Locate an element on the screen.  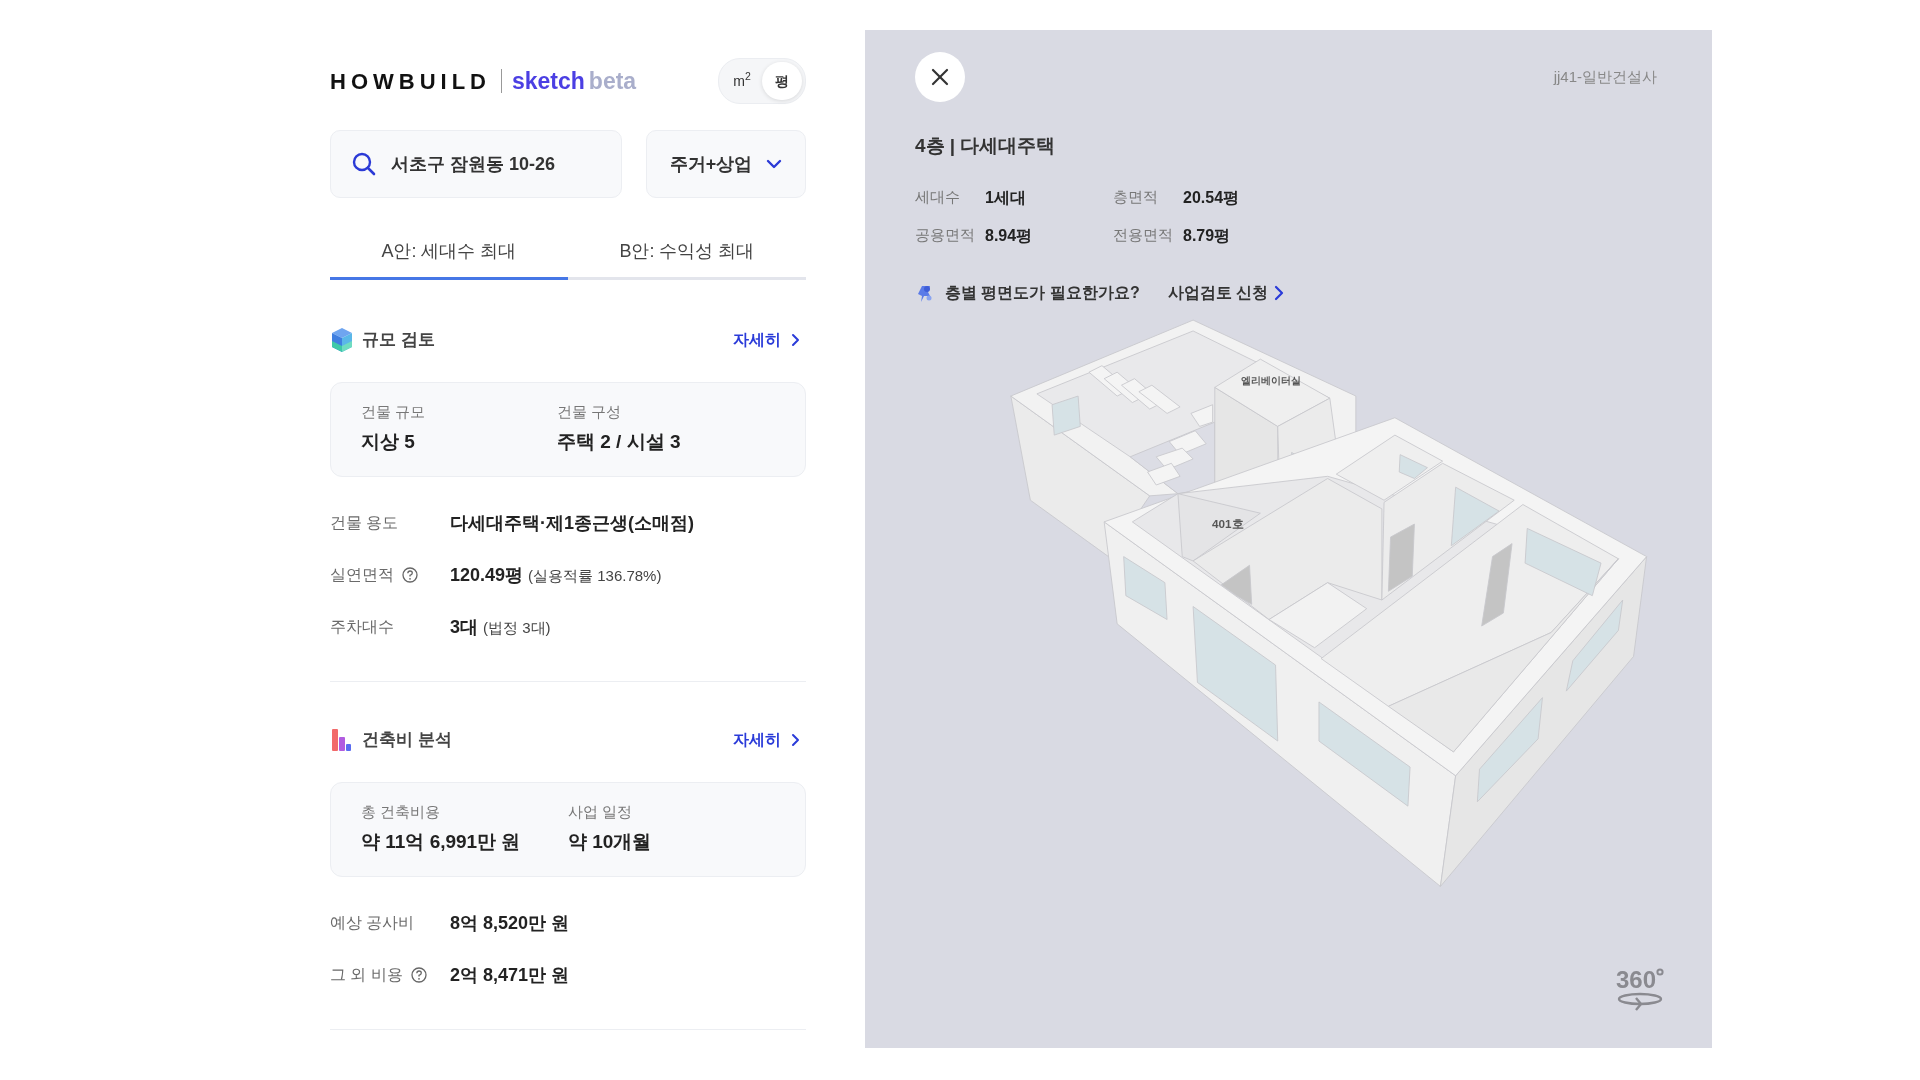
rotate-arrow-icon is located at coordinates (1639, 1002).